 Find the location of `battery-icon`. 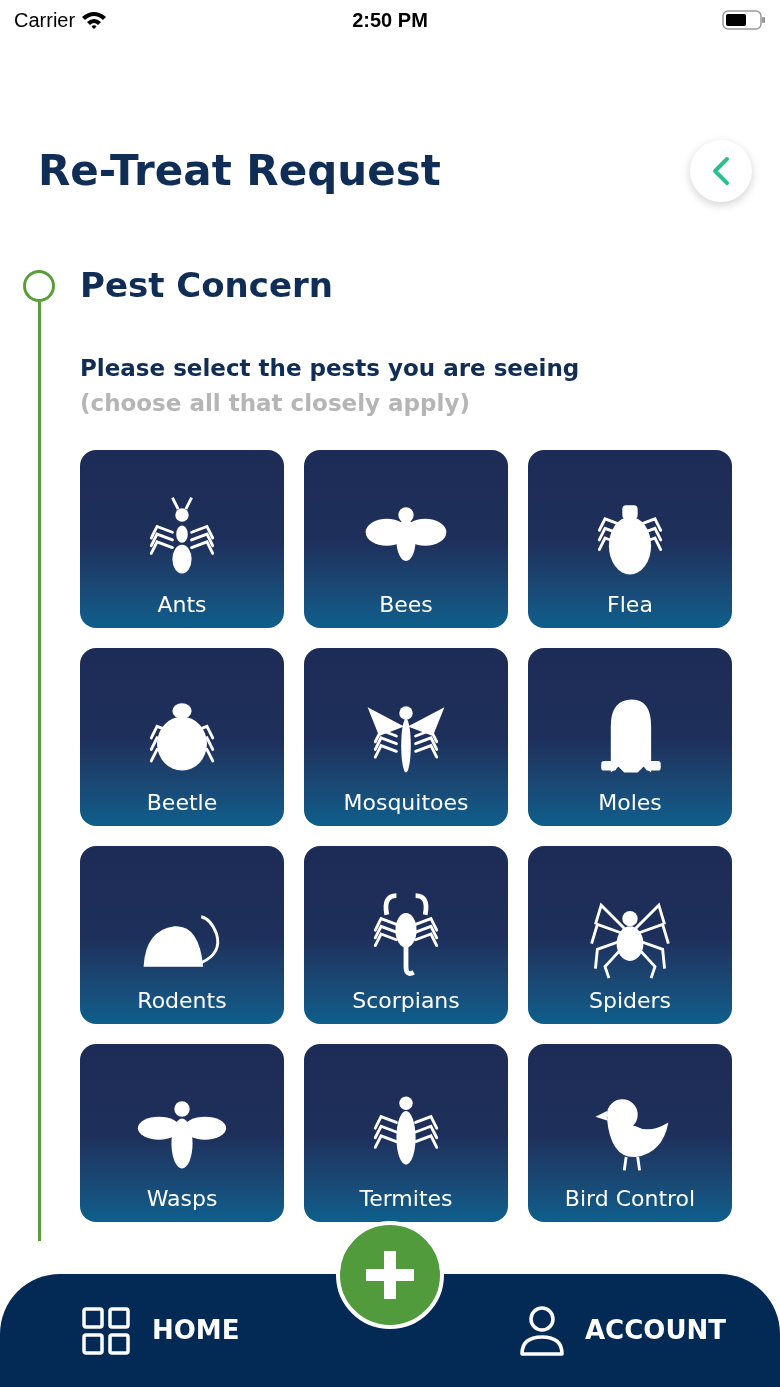

battery-icon is located at coordinates (744, 20).